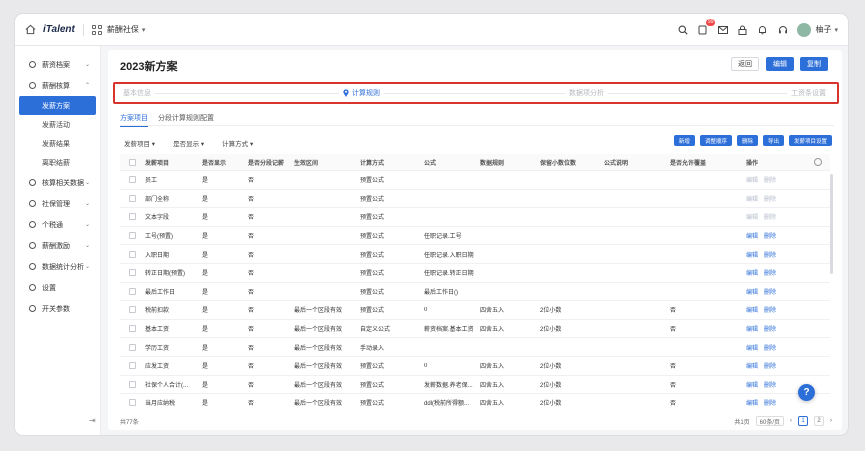 The height and width of the screenshot is (451, 865). What do you see at coordinates (57, 308) in the screenshot?
I see `sidebar-item-switch-params: 开关参数` at bounding box center [57, 308].